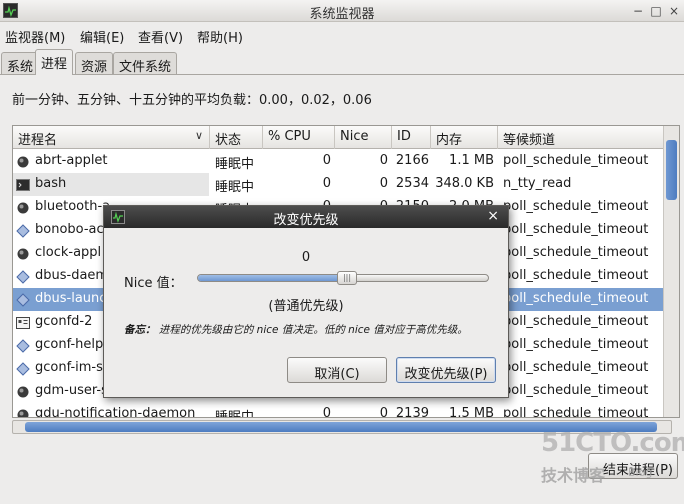  I want to click on tab-processes: 进程, so click(54, 62).